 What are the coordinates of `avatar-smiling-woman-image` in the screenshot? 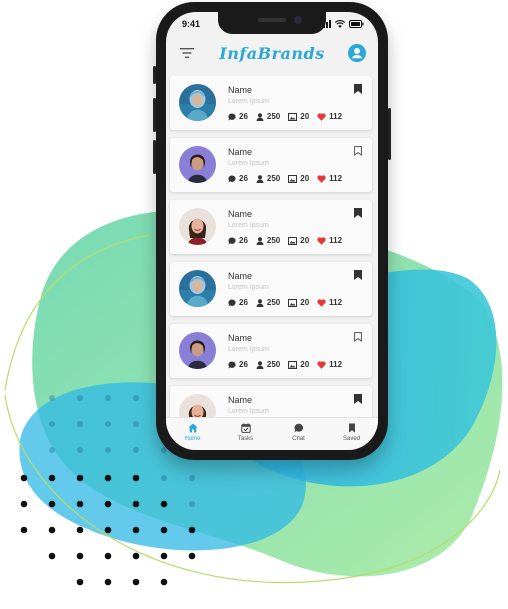 It's located at (197, 226).